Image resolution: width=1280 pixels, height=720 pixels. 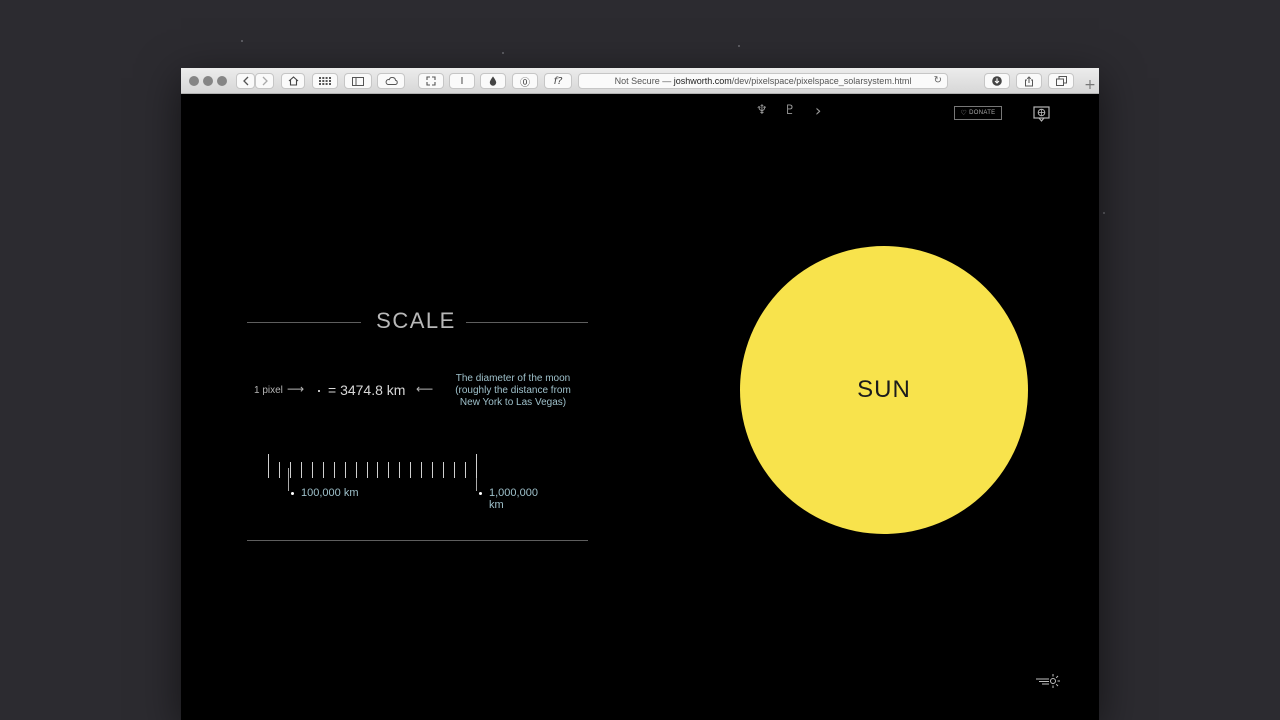 What do you see at coordinates (330, 493) in the screenshot?
I see `ruler-label-small: 100,000 km` at bounding box center [330, 493].